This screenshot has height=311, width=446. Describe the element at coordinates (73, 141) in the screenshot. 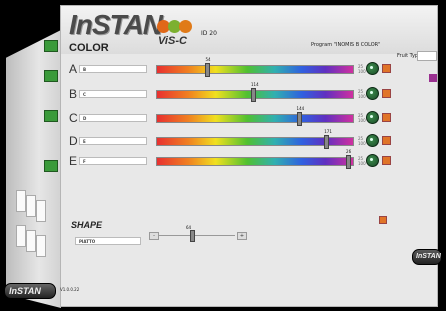

I see `row-letter: D` at that location.